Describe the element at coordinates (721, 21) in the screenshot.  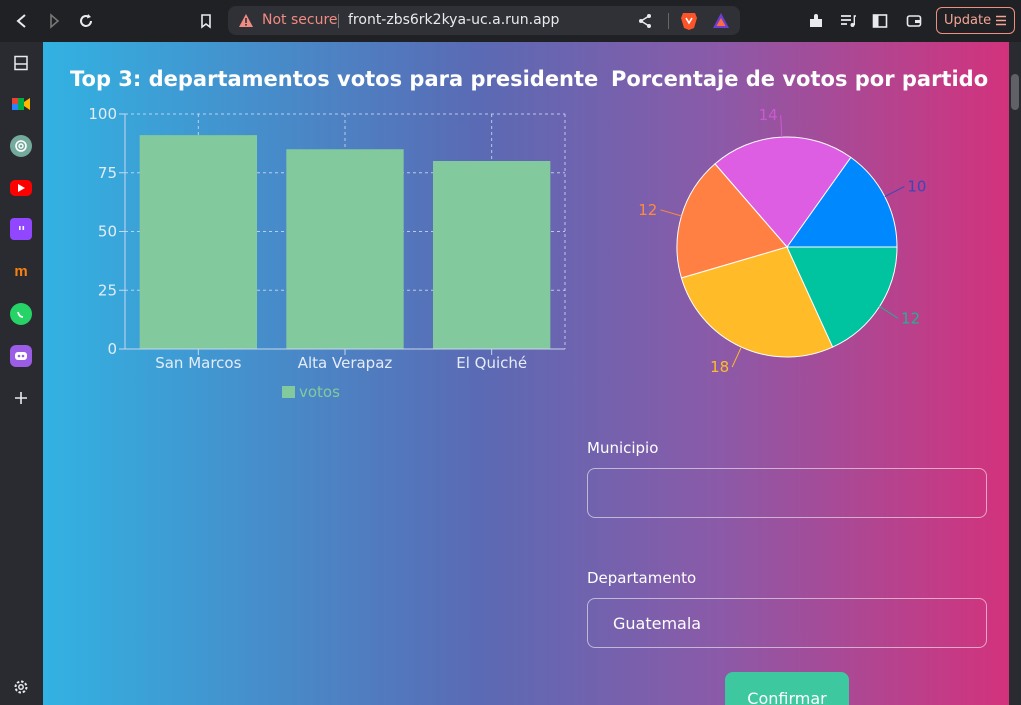
I see `rewards-icon` at that location.